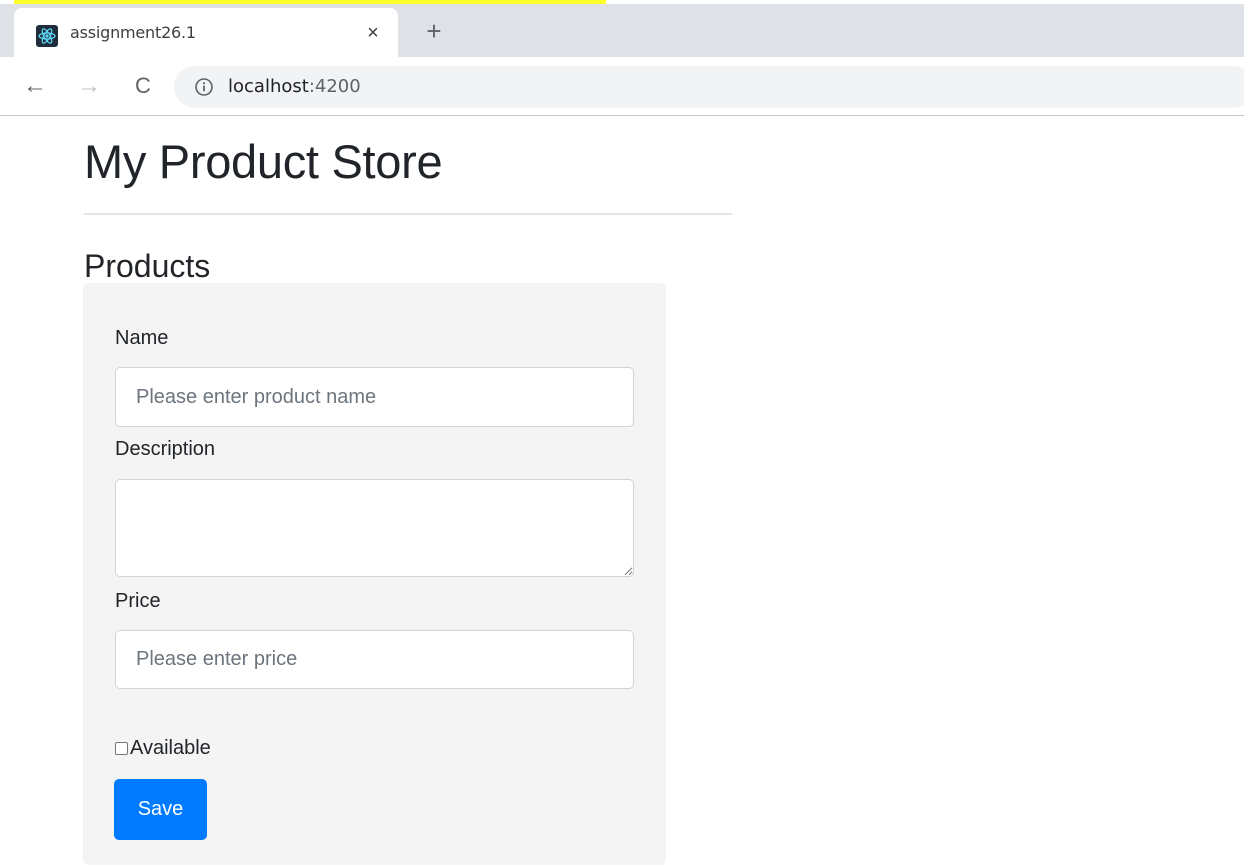 Image resolution: width=1244 pixels, height=865 pixels. Describe the element at coordinates (170, 748) in the screenshot. I see `available-label: Available` at that location.